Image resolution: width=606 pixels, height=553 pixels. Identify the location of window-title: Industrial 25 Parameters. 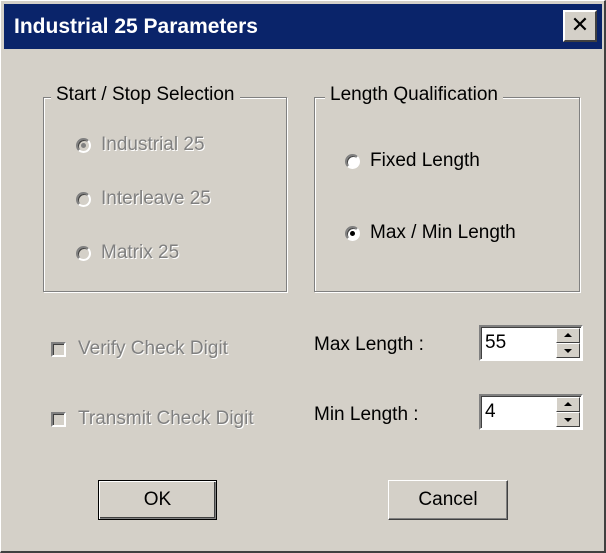
(136, 26).